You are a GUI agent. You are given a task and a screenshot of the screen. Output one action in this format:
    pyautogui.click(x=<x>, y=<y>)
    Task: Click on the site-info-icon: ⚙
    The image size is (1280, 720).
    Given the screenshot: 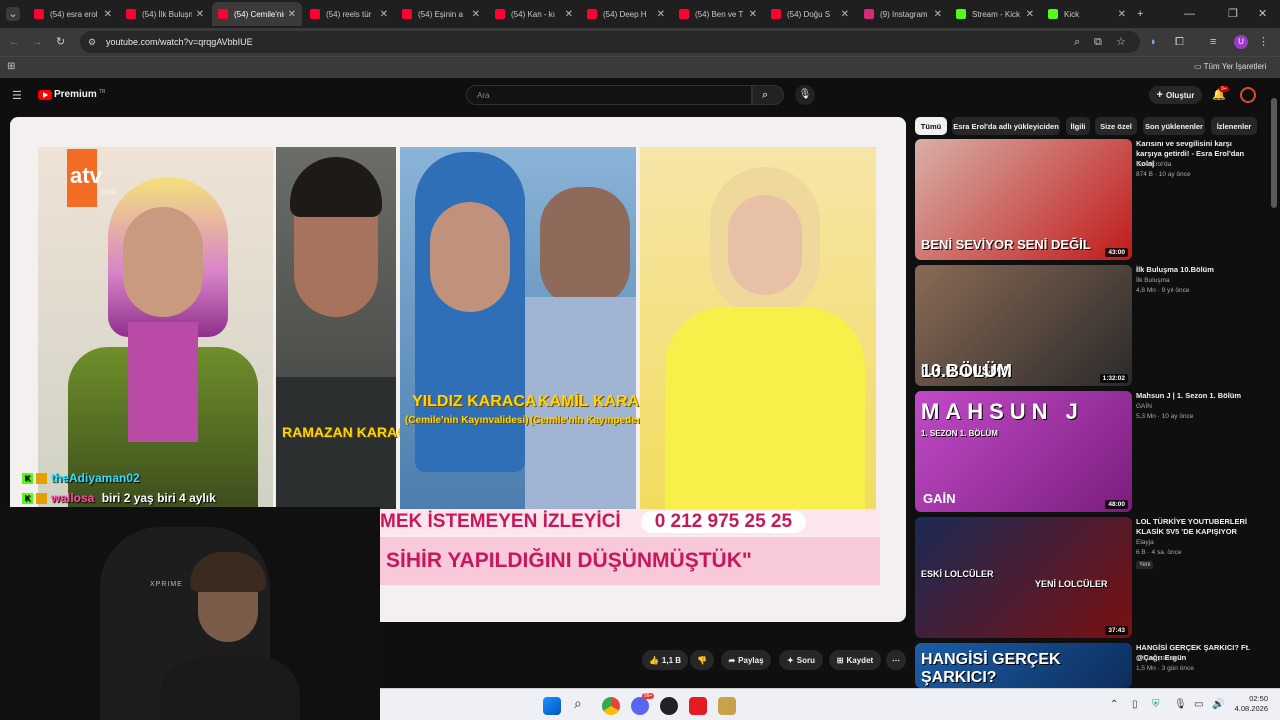 What is the action you would take?
    pyautogui.click(x=92, y=42)
    